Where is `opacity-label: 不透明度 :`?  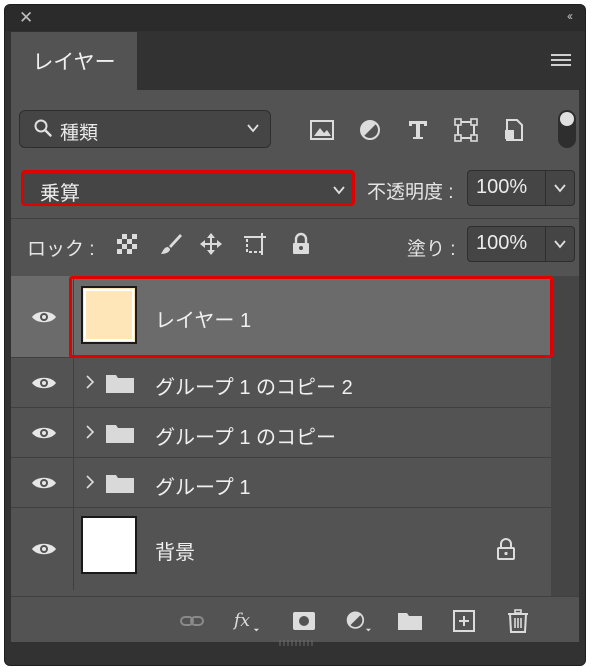
opacity-label: 不透明度 : is located at coordinates (410, 192).